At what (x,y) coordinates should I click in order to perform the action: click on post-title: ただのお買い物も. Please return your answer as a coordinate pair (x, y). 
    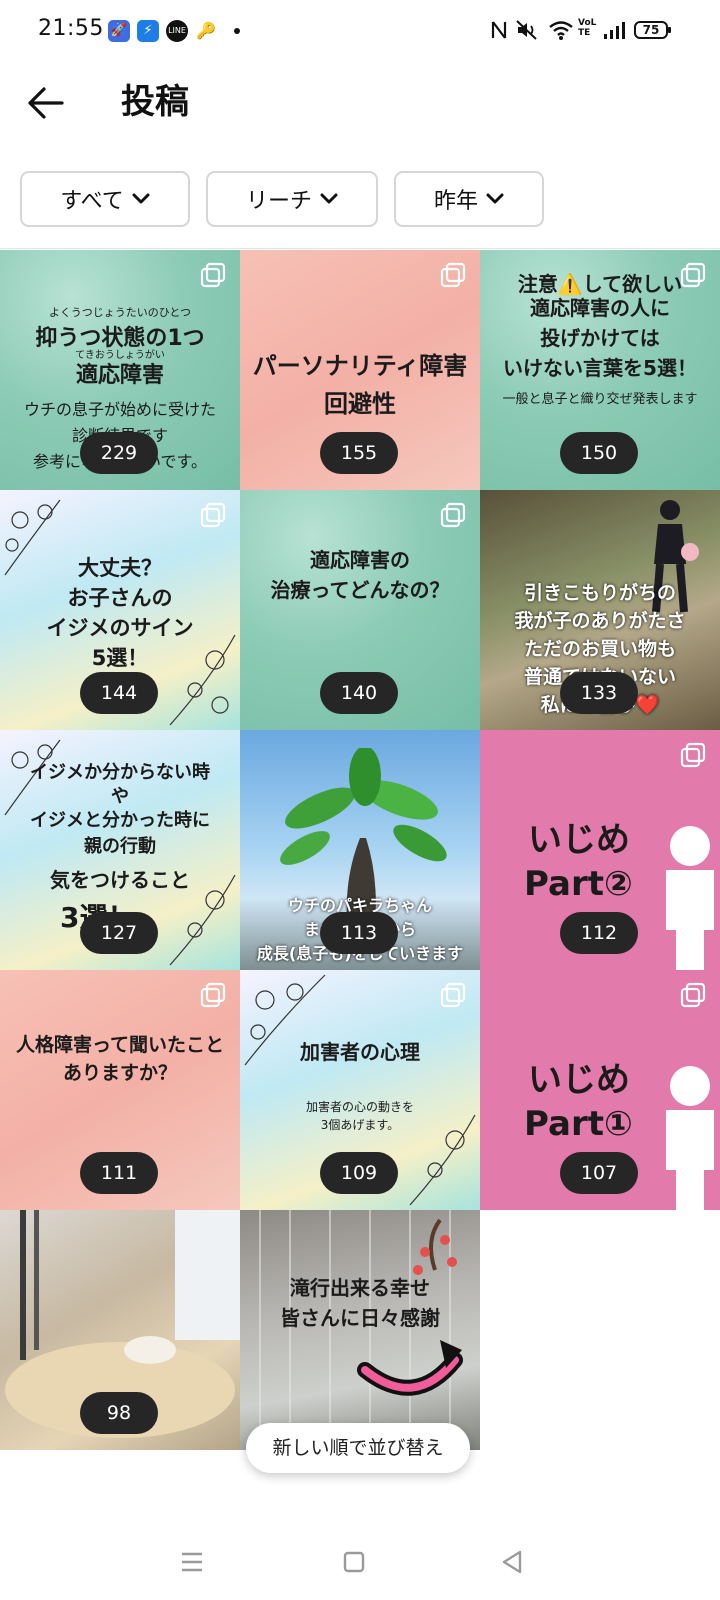
    Looking at the image, I should click on (599, 649).